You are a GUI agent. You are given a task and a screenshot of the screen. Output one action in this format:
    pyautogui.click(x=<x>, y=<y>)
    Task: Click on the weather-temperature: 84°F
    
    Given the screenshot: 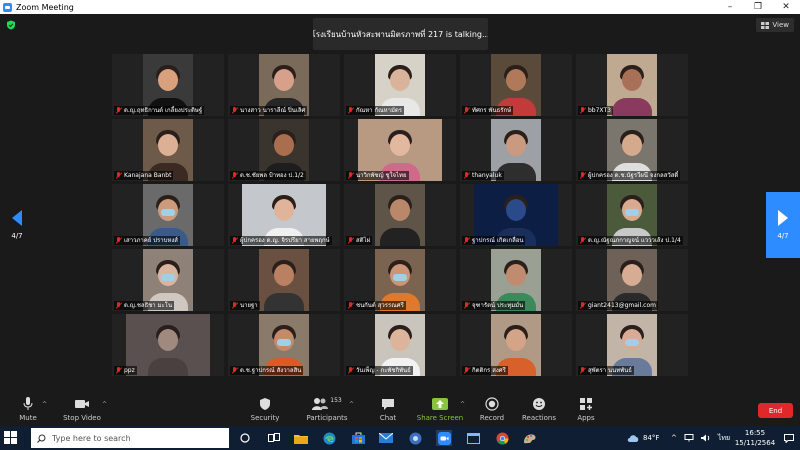 What is the action you would take?
    pyautogui.click(x=651, y=438)
    